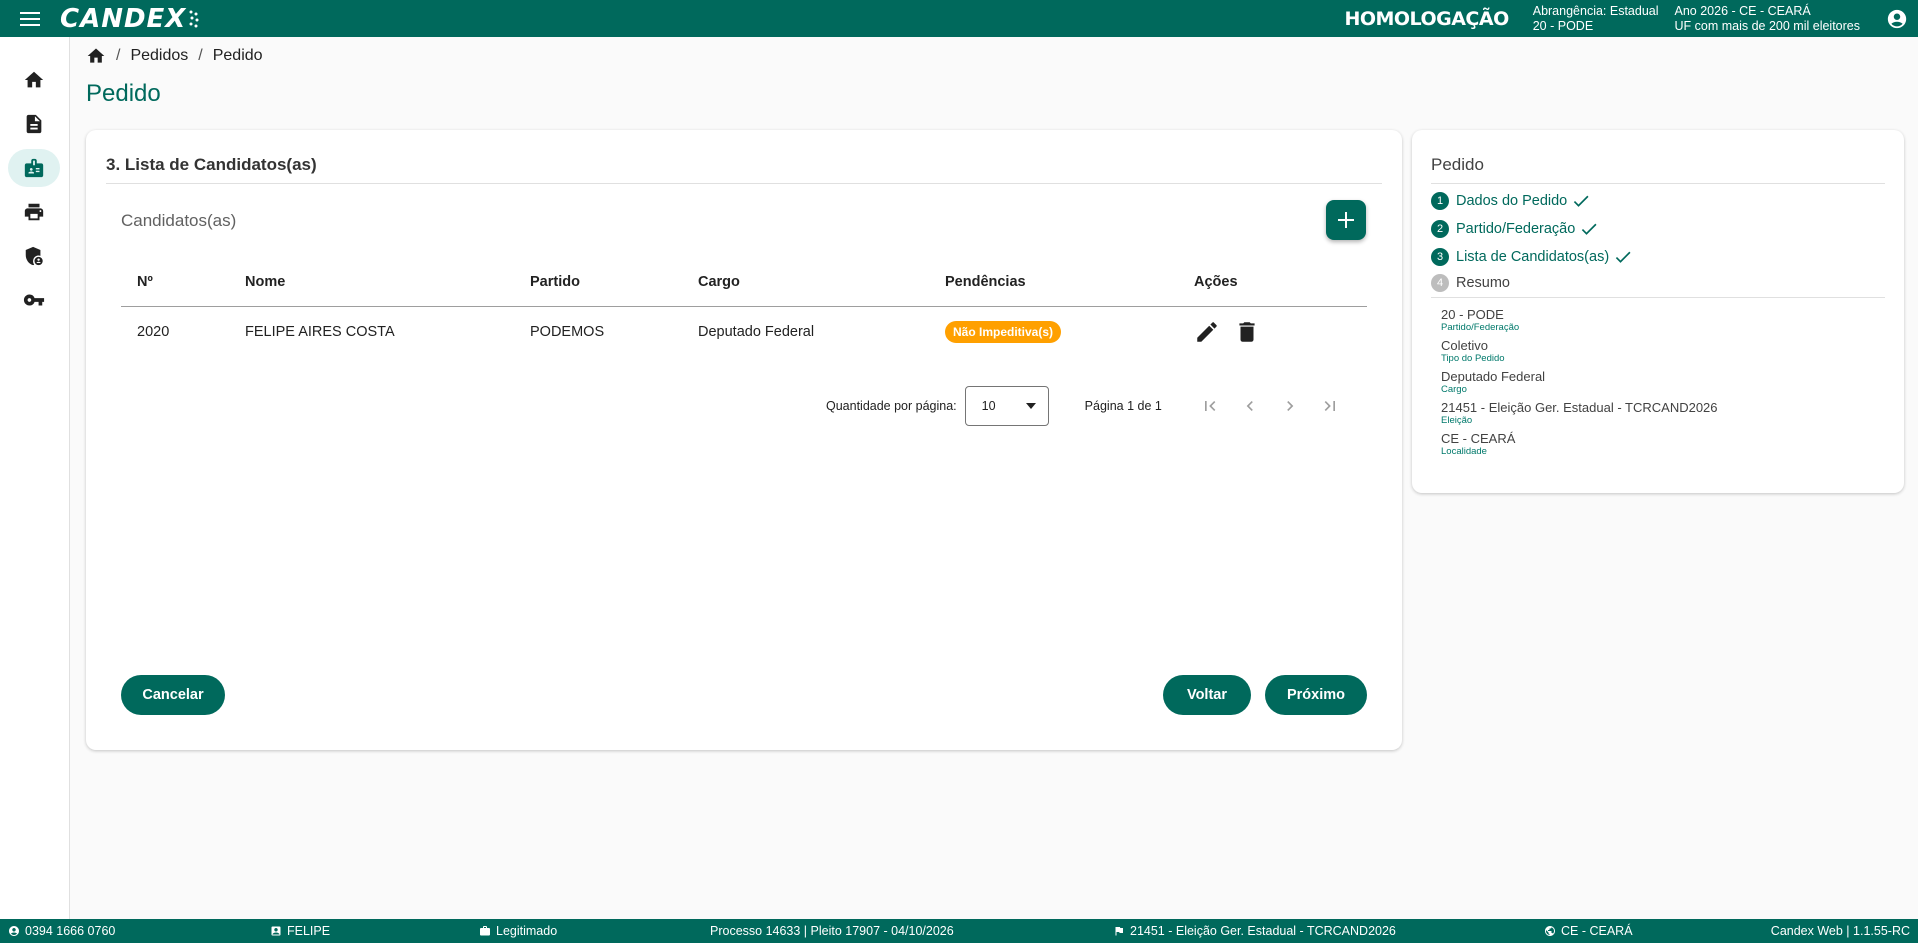  What do you see at coordinates (891, 406) in the screenshot?
I see `page-size-label: Quantidade por página:` at bounding box center [891, 406].